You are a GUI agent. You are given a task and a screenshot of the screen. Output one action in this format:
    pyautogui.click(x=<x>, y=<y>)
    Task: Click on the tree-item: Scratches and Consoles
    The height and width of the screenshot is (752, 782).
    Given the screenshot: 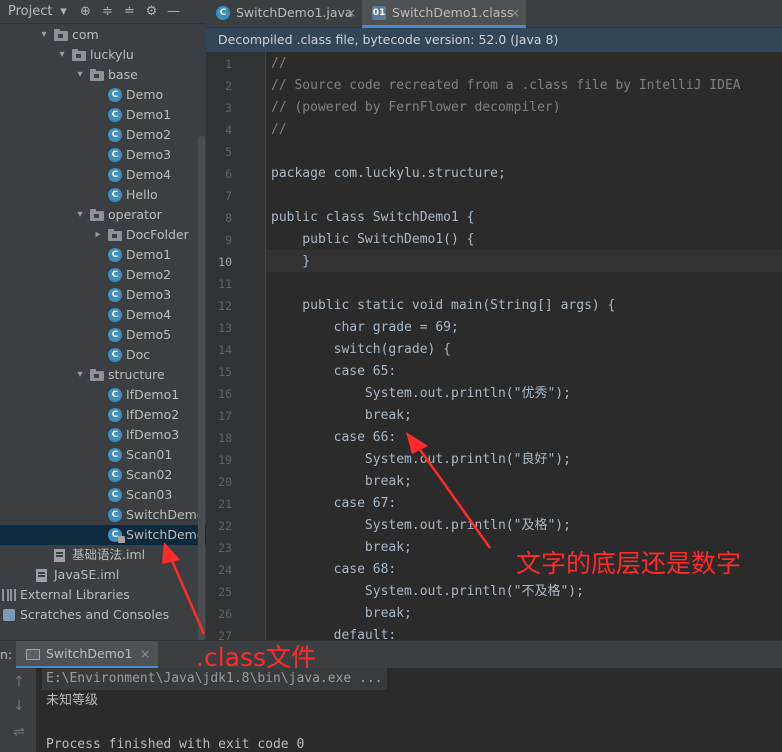 What is the action you would take?
    pyautogui.click(x=103, y=615)
    